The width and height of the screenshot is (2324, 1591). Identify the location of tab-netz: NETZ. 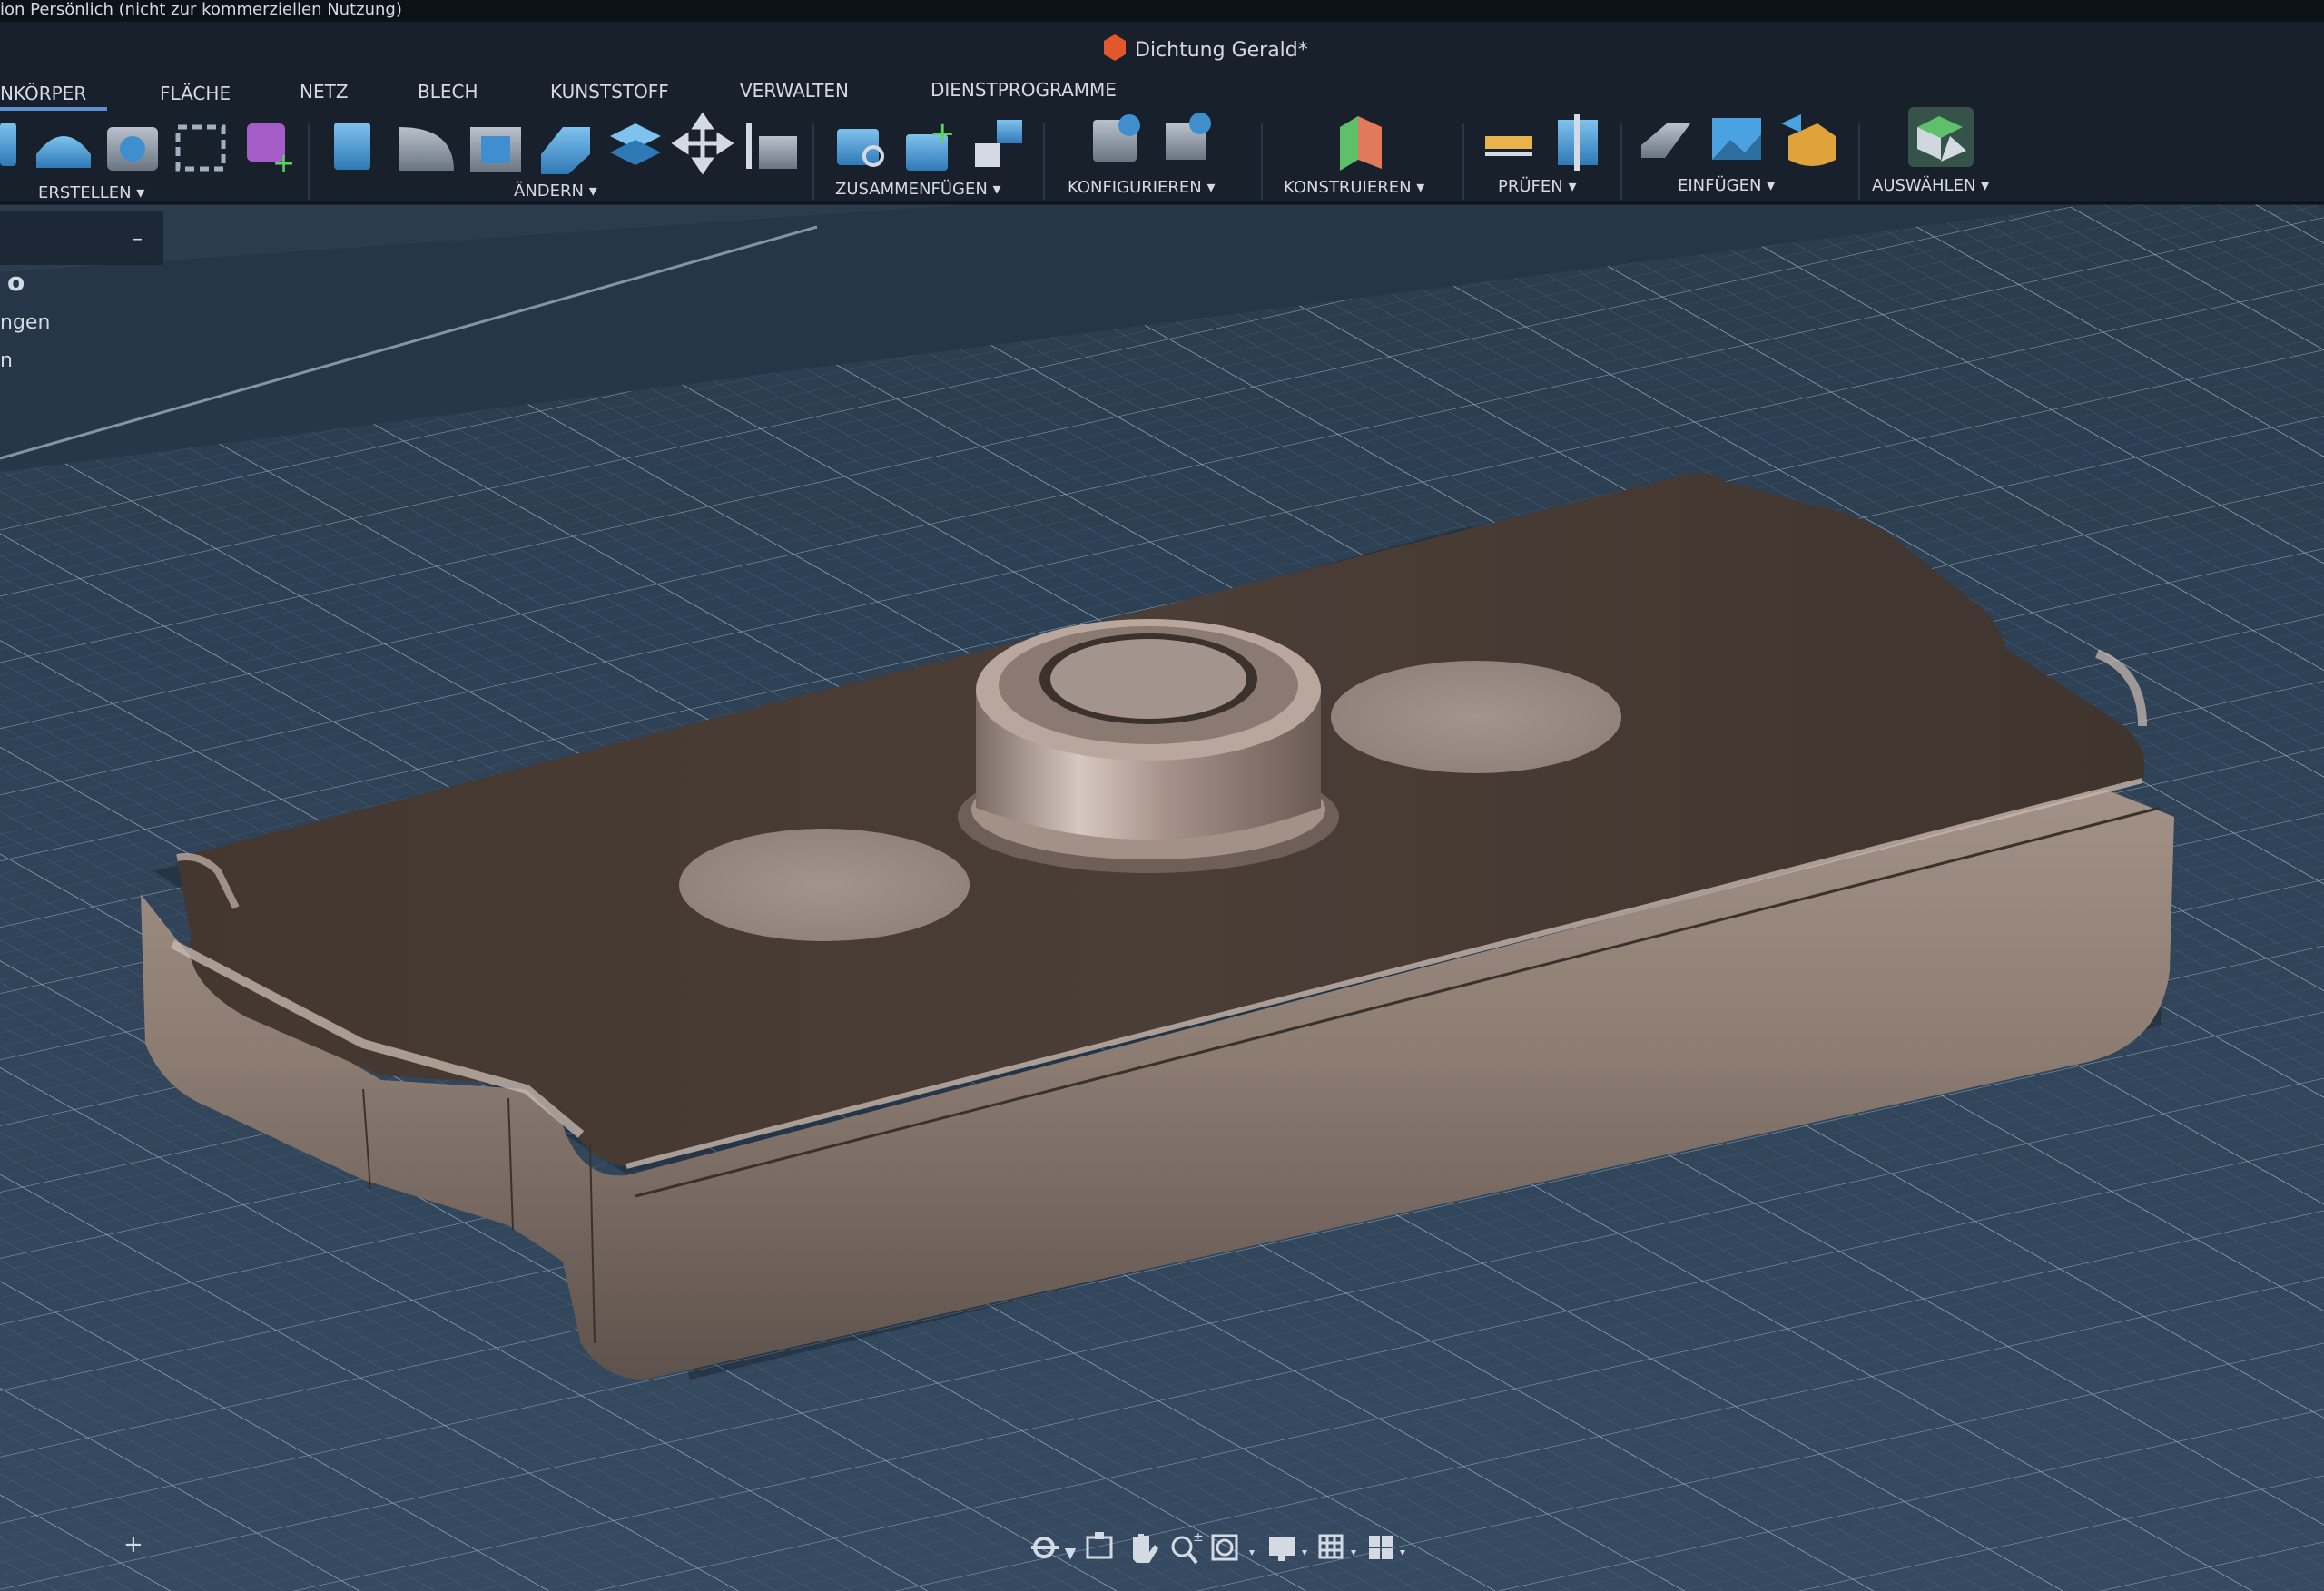
(324, 92).